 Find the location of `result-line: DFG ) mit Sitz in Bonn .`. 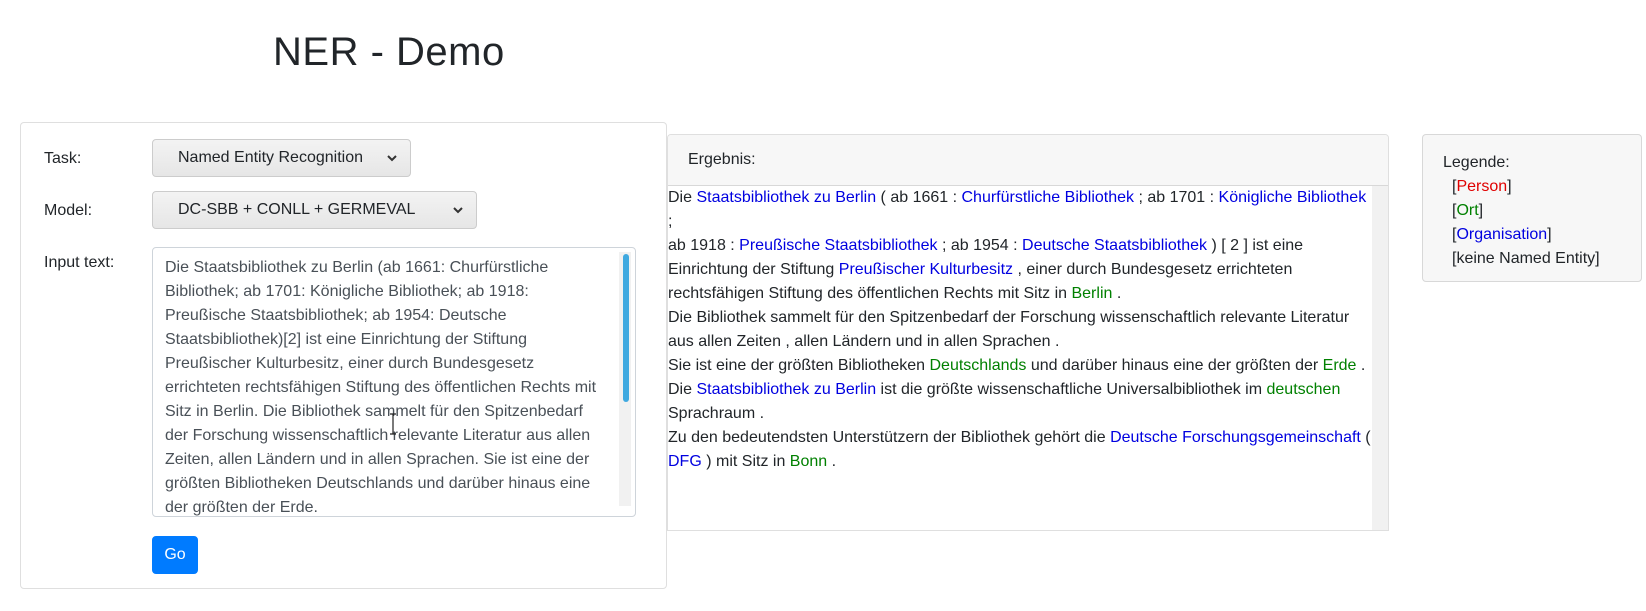

result-line: DFG ) mit Sitz in Bonn . is located at coordinates (1020, 462).